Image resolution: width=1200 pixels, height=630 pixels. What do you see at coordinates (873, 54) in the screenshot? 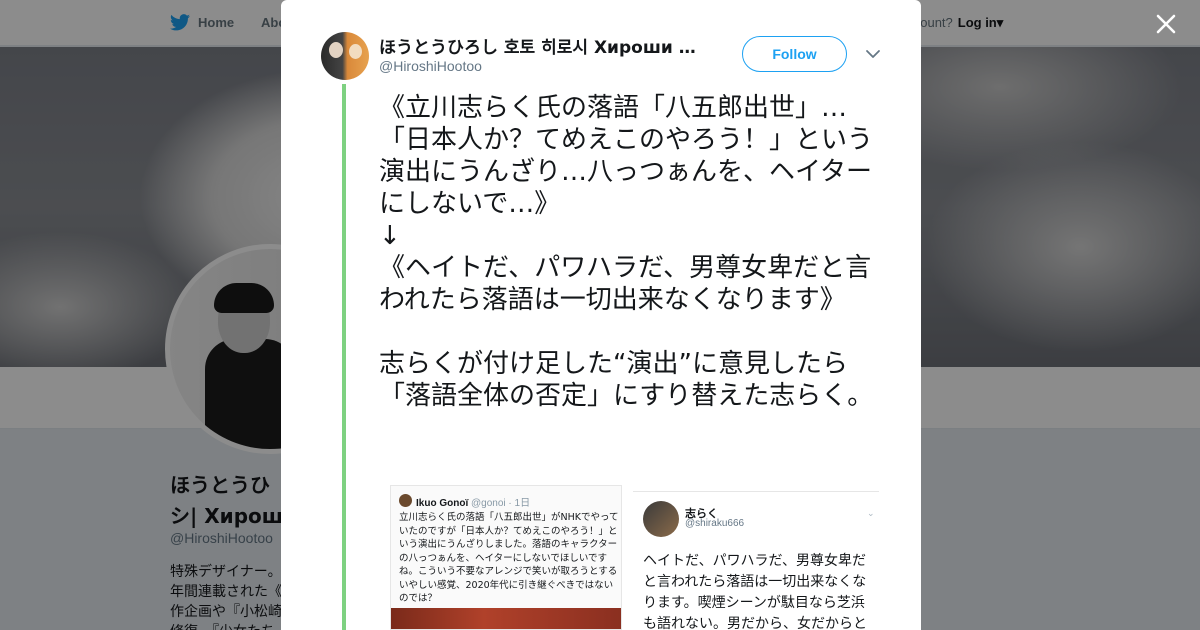
I see `chevron-down-icon` at bounding box center [873, 54].